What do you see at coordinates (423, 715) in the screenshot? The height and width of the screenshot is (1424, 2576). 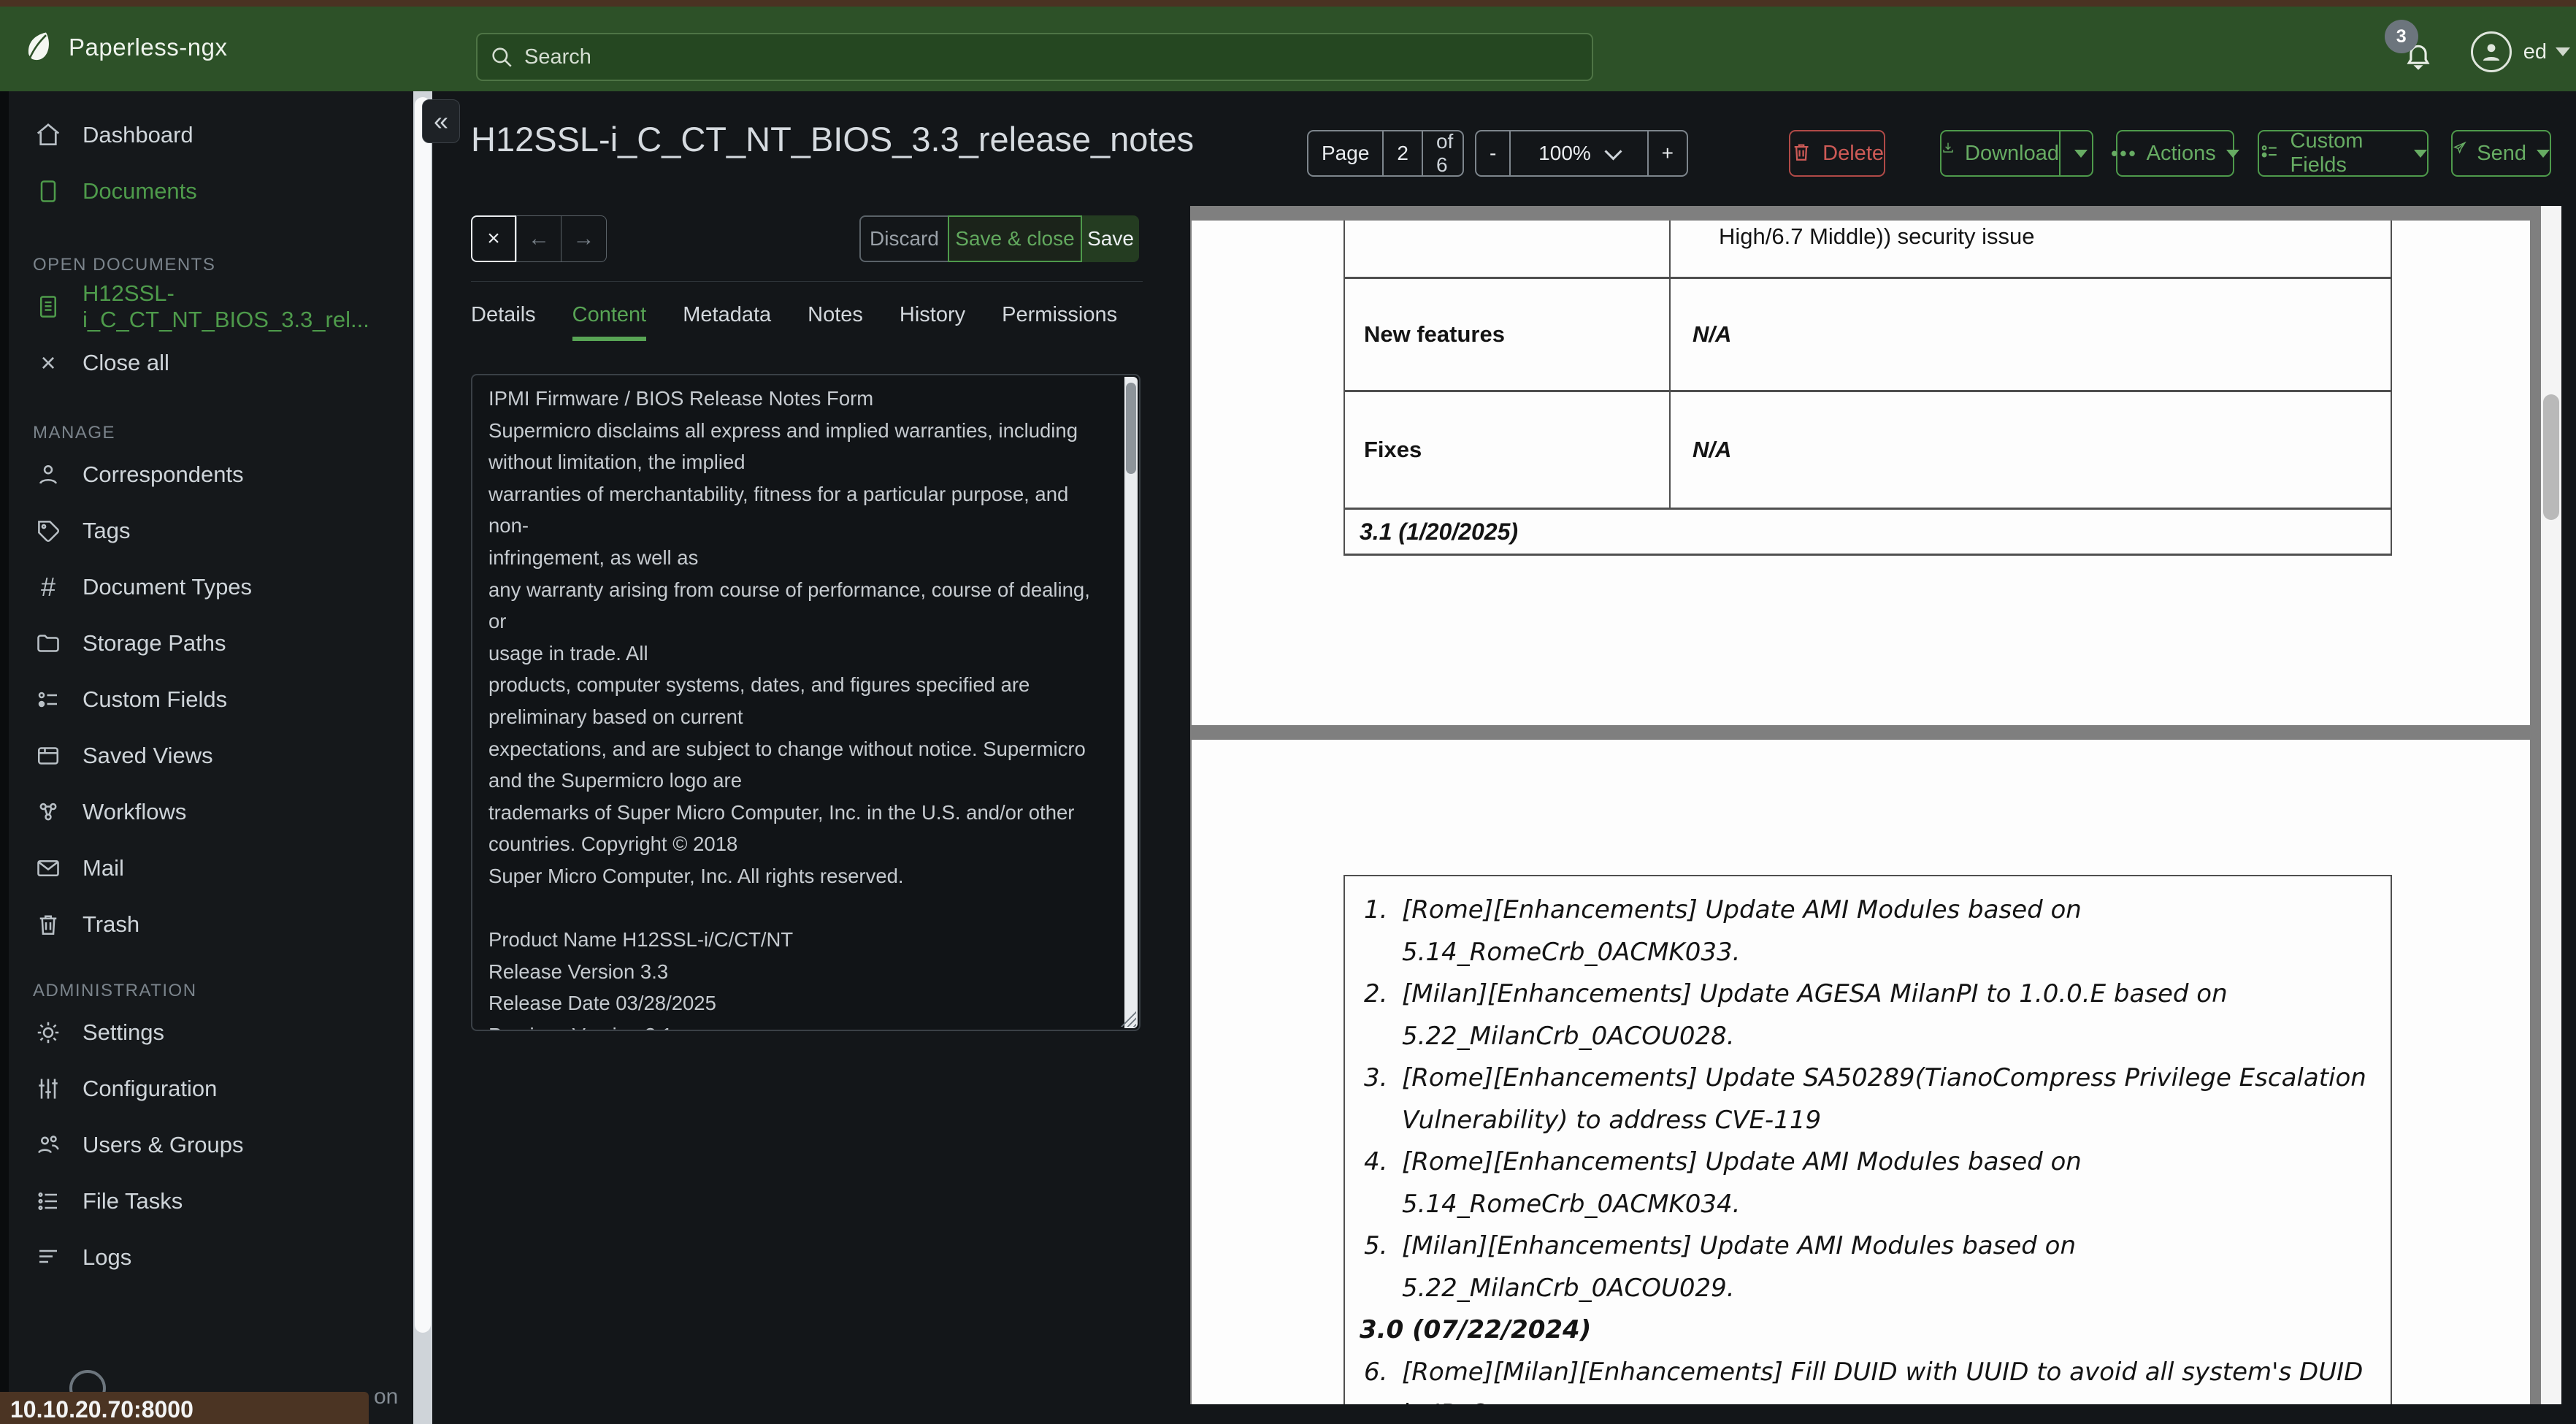 I see `sidebar-scrollbar-thumb` at bounding box center [423, 715].